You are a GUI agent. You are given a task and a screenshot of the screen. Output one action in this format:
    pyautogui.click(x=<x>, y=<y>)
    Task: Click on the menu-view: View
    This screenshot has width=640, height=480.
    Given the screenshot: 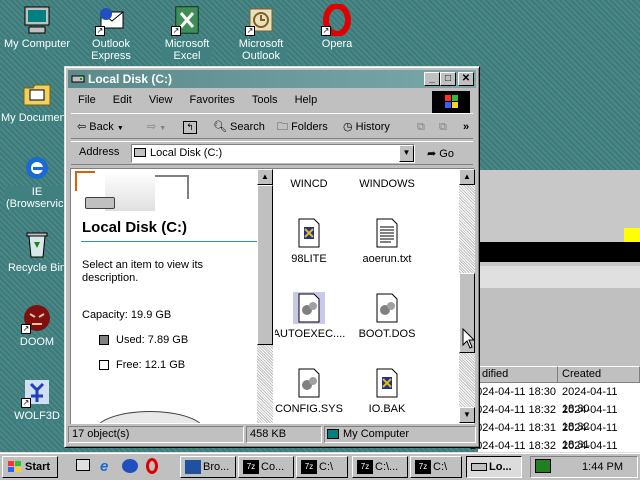 What is the action you would take?
    pyautogui.click(x=161, y=100)
    